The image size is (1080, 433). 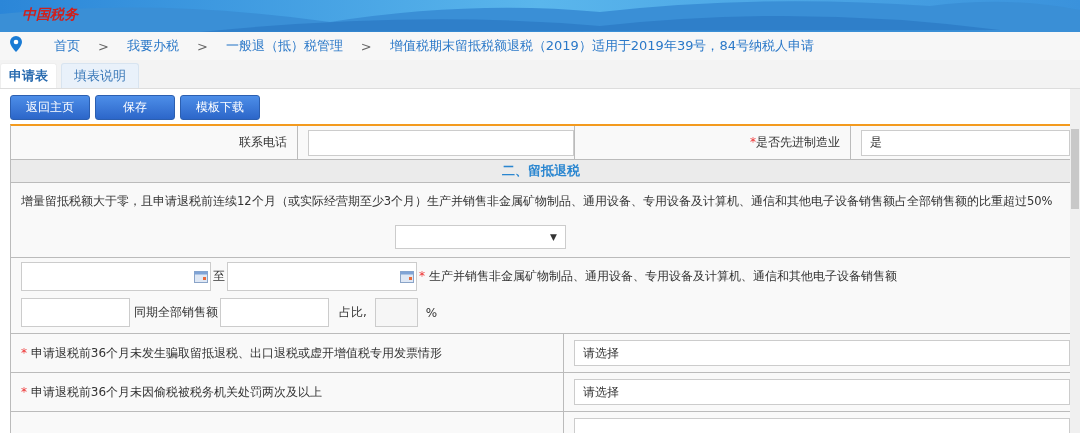 What do you see at coordinates (1075, 261) in the screenshot?
I see `scrollbar` at bounding box center [1075, 261].